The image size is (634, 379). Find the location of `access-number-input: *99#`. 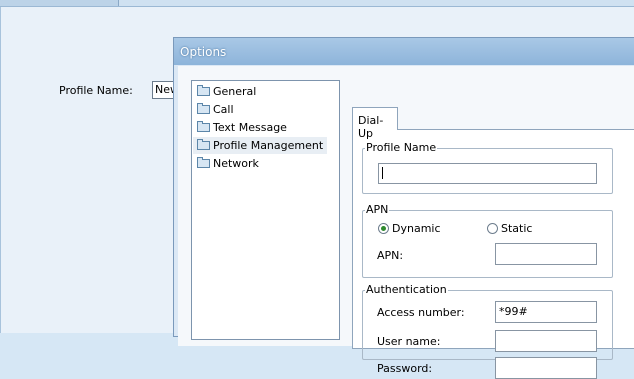

access-number-input: *99# is located at coordinates (546, 312).